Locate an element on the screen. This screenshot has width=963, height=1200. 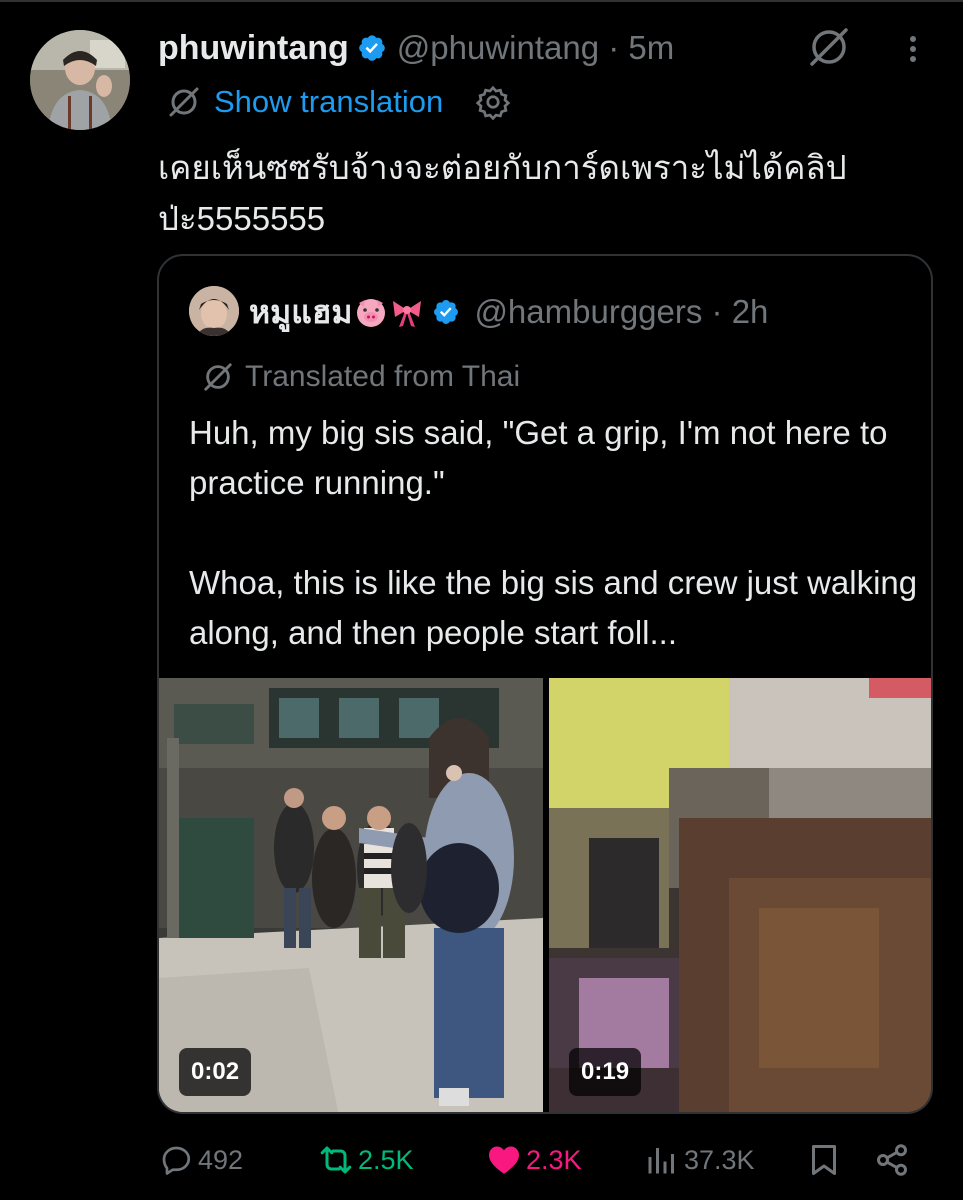
show-translation-link: Show translation is located at coordinates (328, 102).